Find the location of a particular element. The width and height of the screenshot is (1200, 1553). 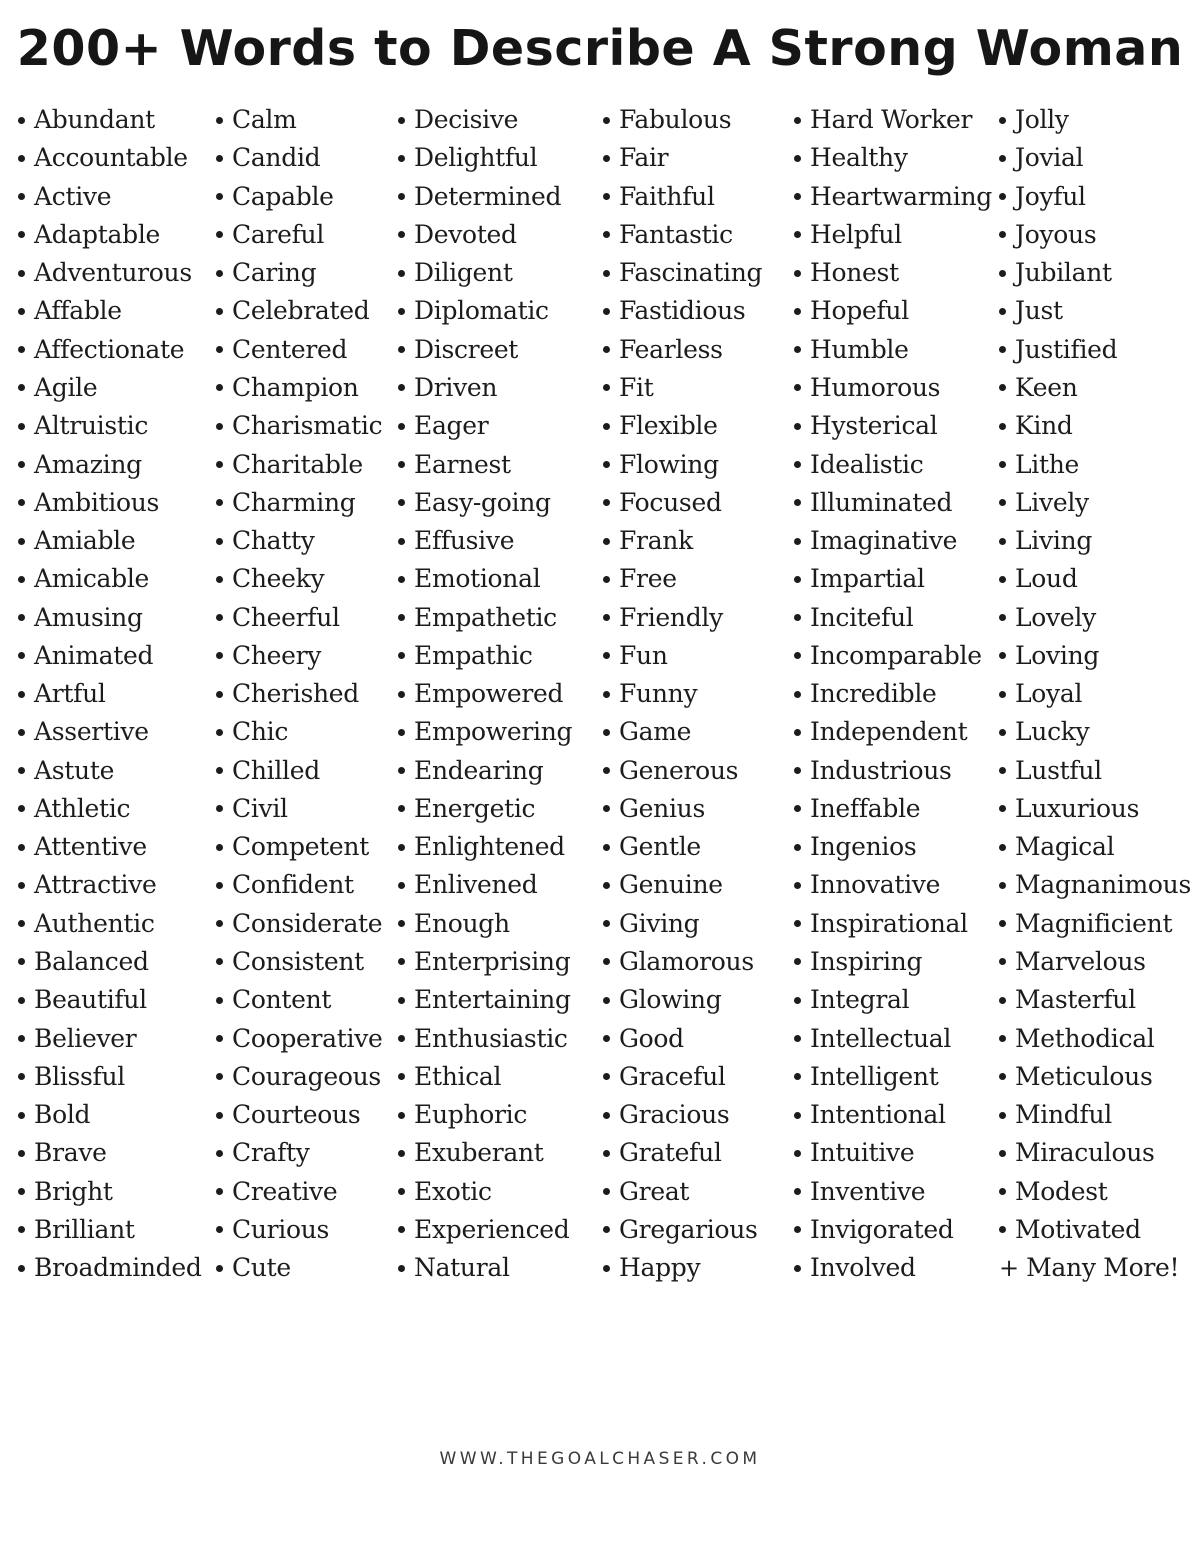

list-item: Cute is located at coordinates (299, 1268).